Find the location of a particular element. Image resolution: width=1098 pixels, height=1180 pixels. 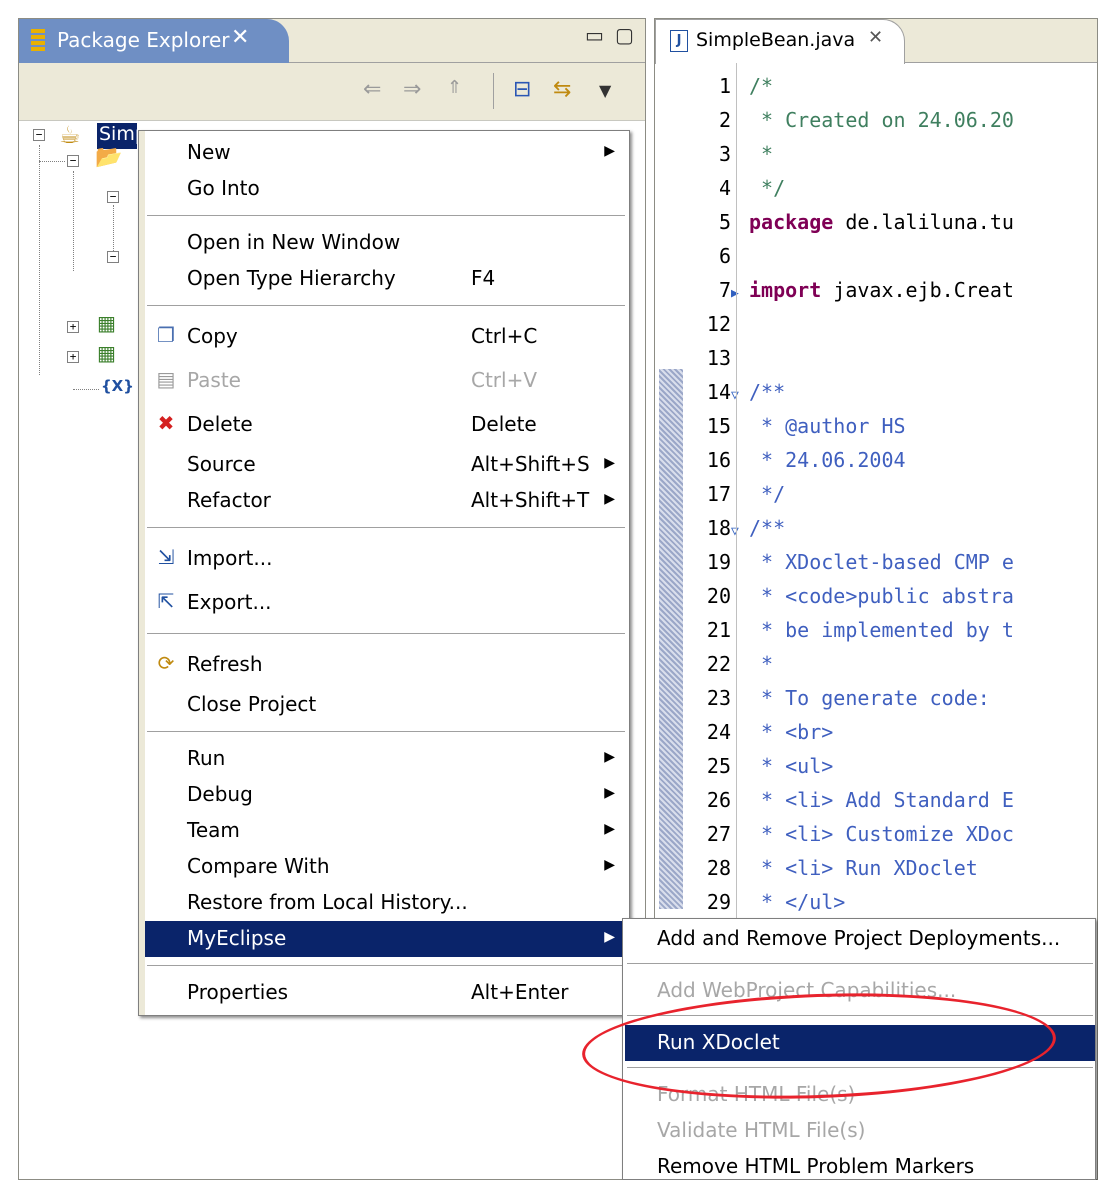

view-menu-icon: ▼ is located at coordinates (605, 90).